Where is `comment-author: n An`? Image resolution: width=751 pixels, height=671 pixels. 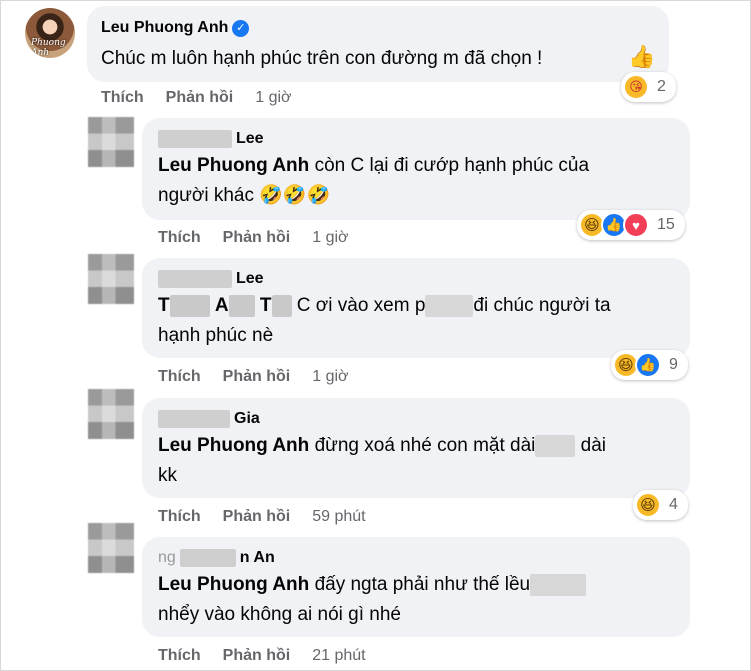 comment-author: n An is located at coordinates (257, 558).